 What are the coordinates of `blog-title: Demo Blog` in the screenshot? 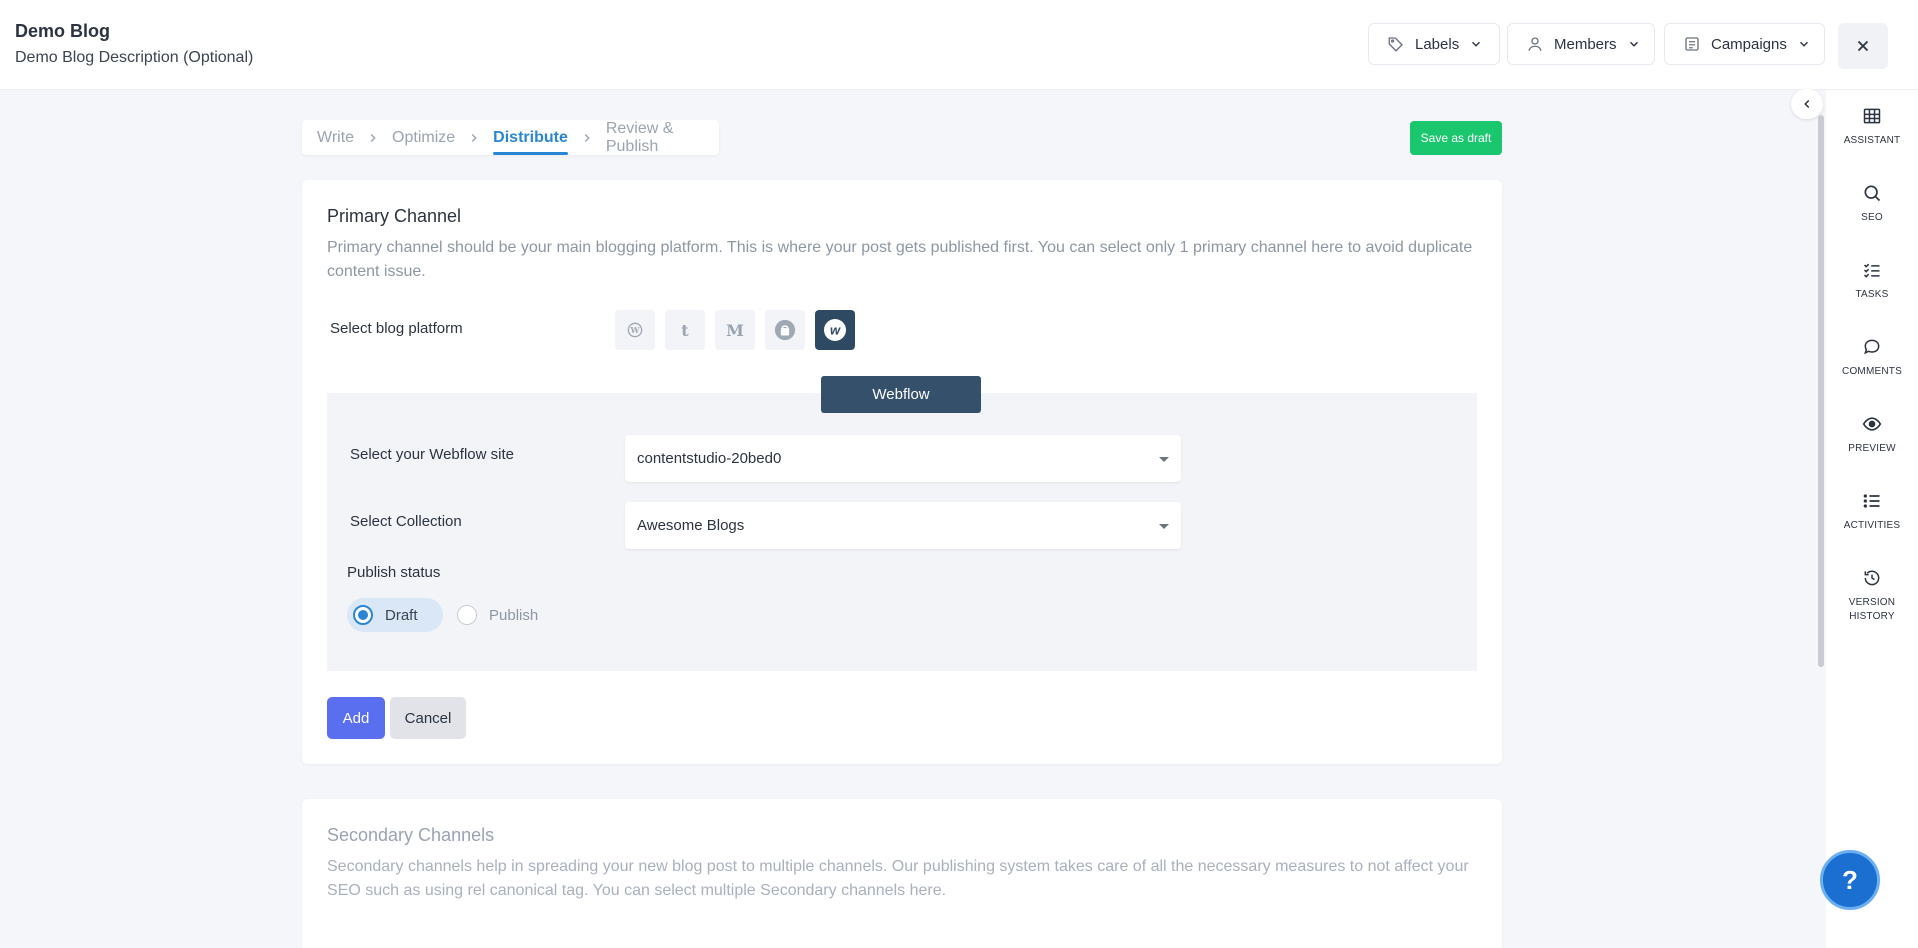 It's located at (62, 31).